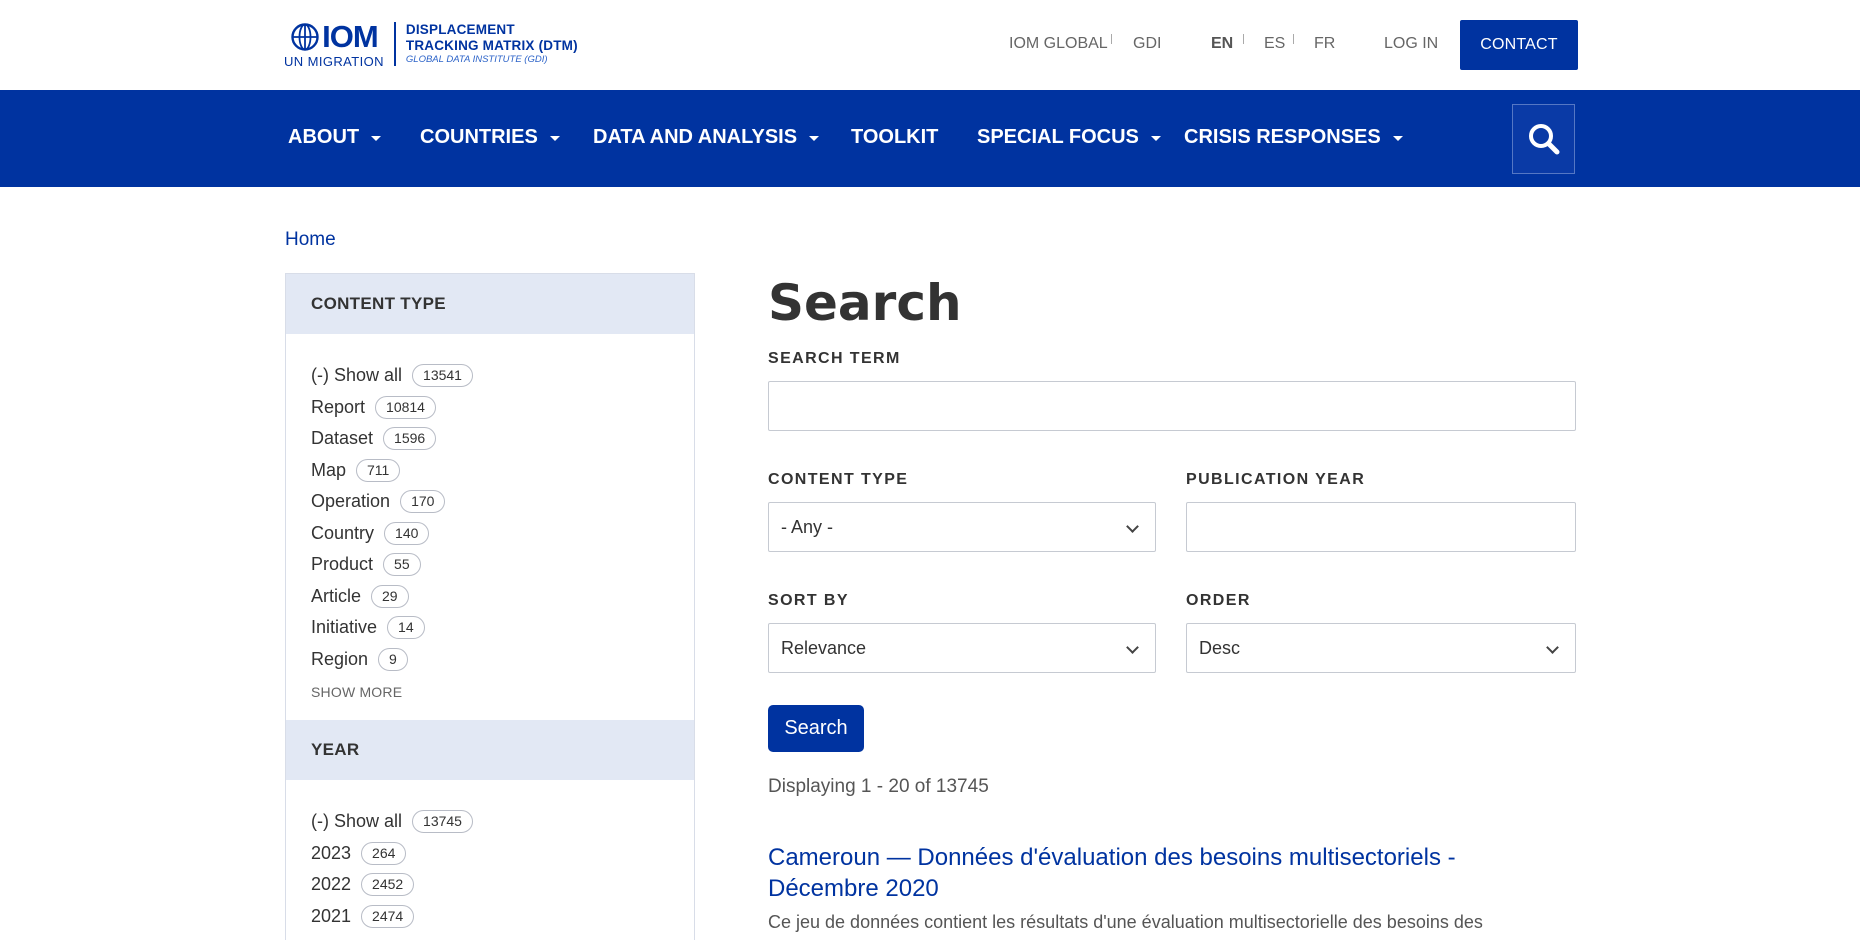  I want to click on language-fr-link: FR, so click(1324, 44).